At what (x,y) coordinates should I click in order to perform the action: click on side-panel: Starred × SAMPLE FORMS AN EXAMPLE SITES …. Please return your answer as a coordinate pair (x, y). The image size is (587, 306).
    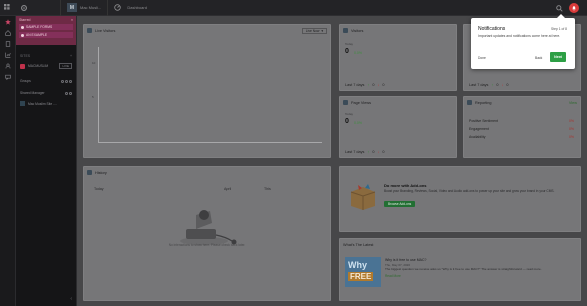
    Looking at the image, I should click on (46, 161).